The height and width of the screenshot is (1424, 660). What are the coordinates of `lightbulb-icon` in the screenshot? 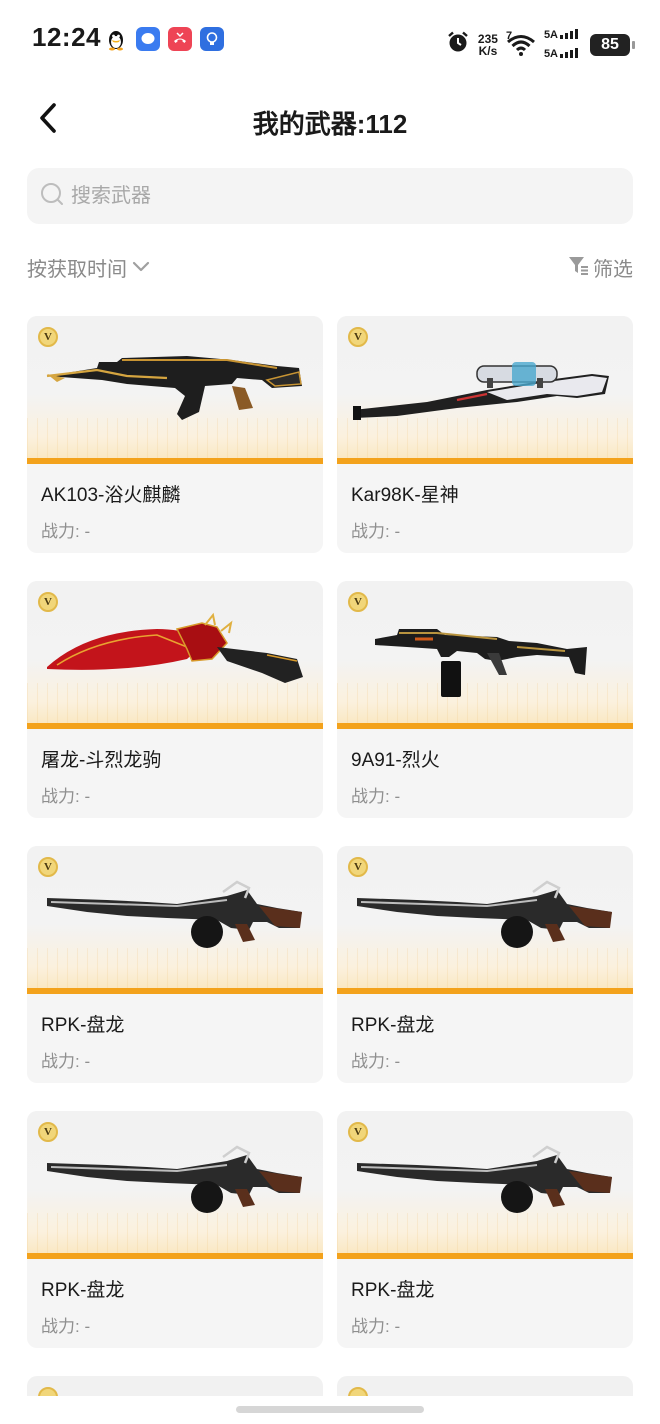 It's located at (212, 39).